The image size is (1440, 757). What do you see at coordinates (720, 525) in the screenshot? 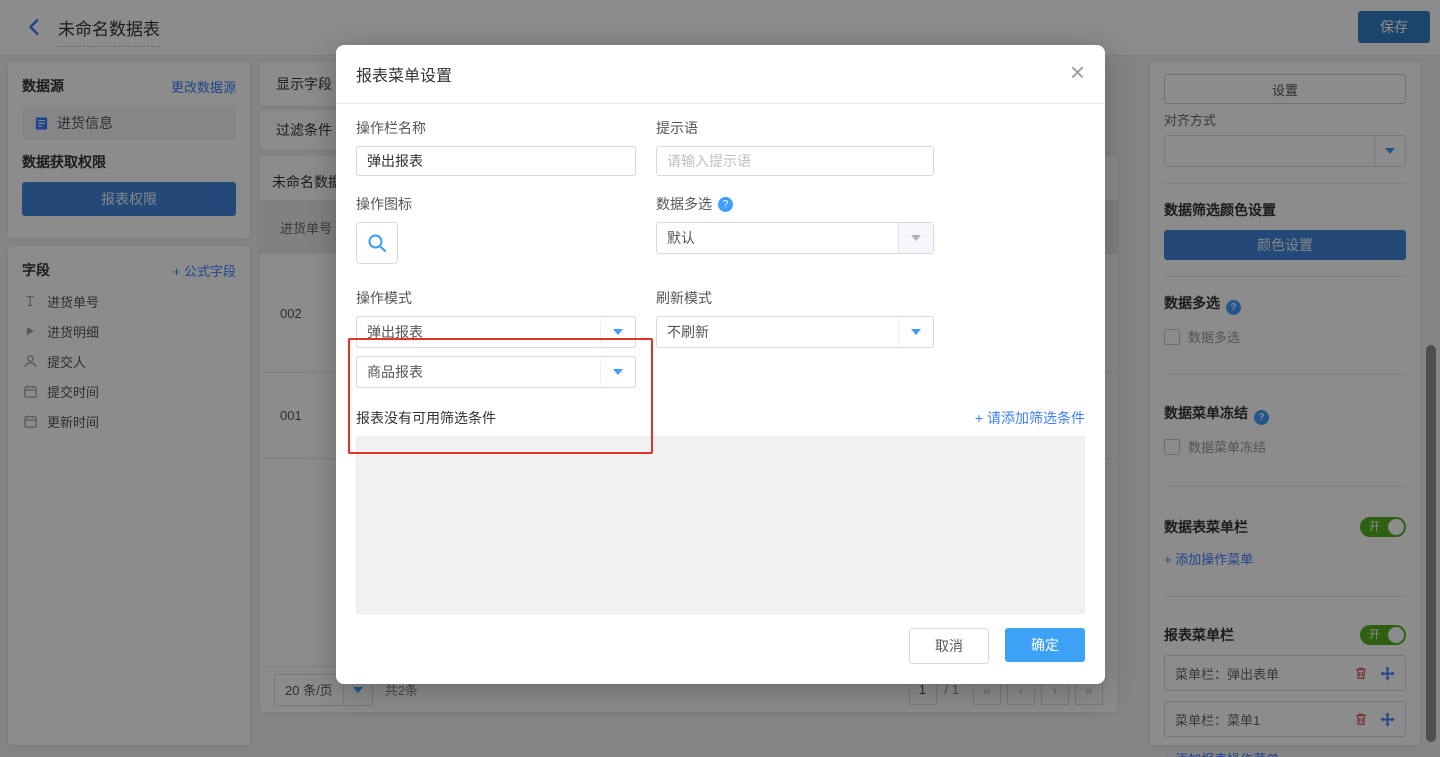
I see `filter-conditions-area` at bounding box center [720, 525].